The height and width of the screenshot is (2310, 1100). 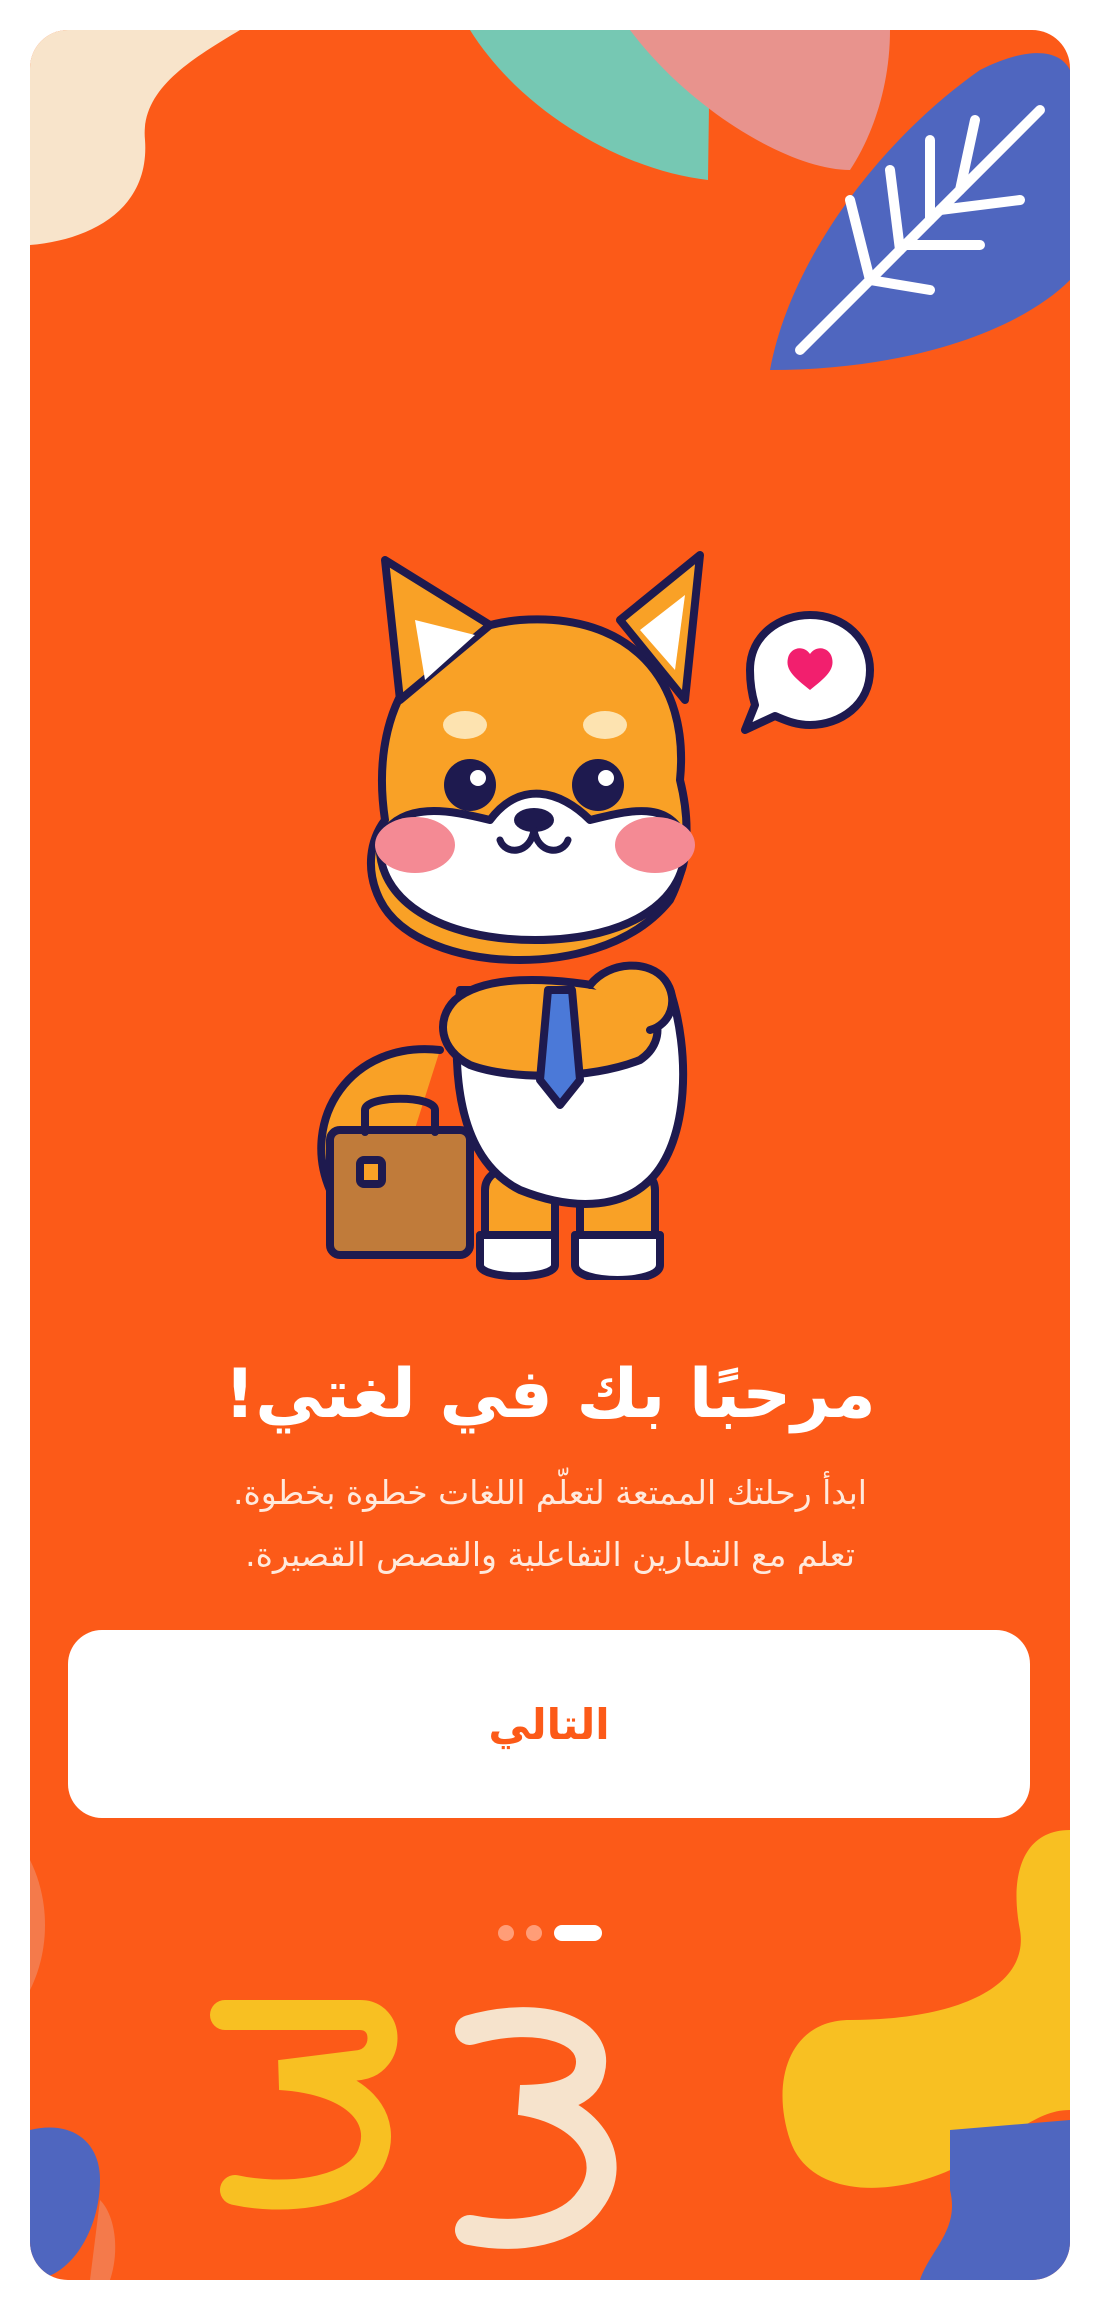 I want to click on pagination-dots, so click(x=550, y=1933).